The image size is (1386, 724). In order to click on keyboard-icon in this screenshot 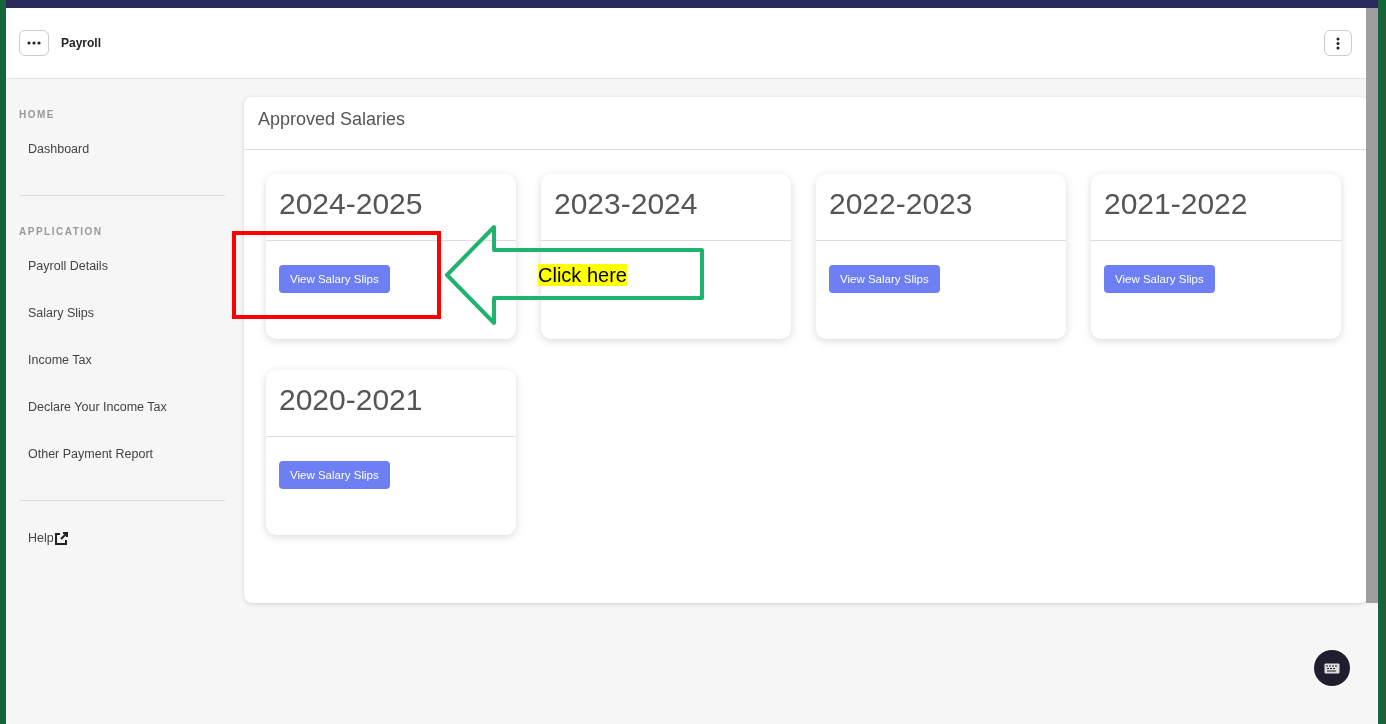, I will do `click(1332, 668)`.